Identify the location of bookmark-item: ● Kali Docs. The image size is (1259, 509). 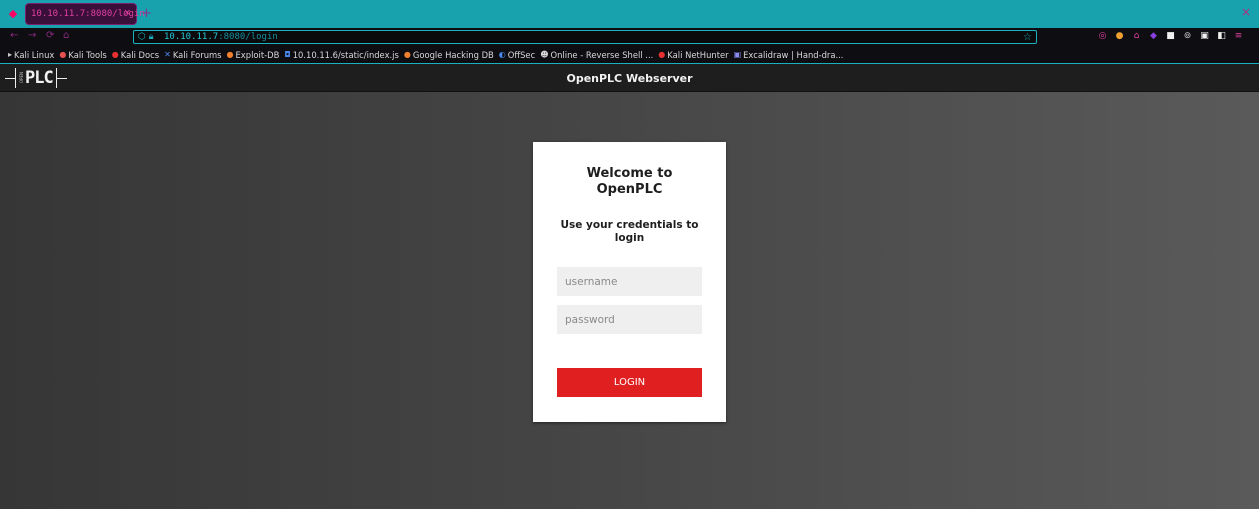
(135, 55).